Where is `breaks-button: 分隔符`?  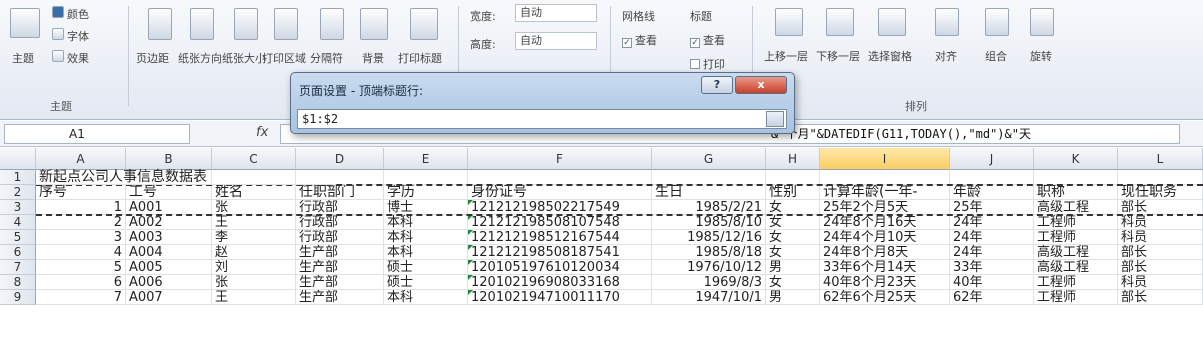 breaks-button: 分隔符 is located at coordinates (326, 58).